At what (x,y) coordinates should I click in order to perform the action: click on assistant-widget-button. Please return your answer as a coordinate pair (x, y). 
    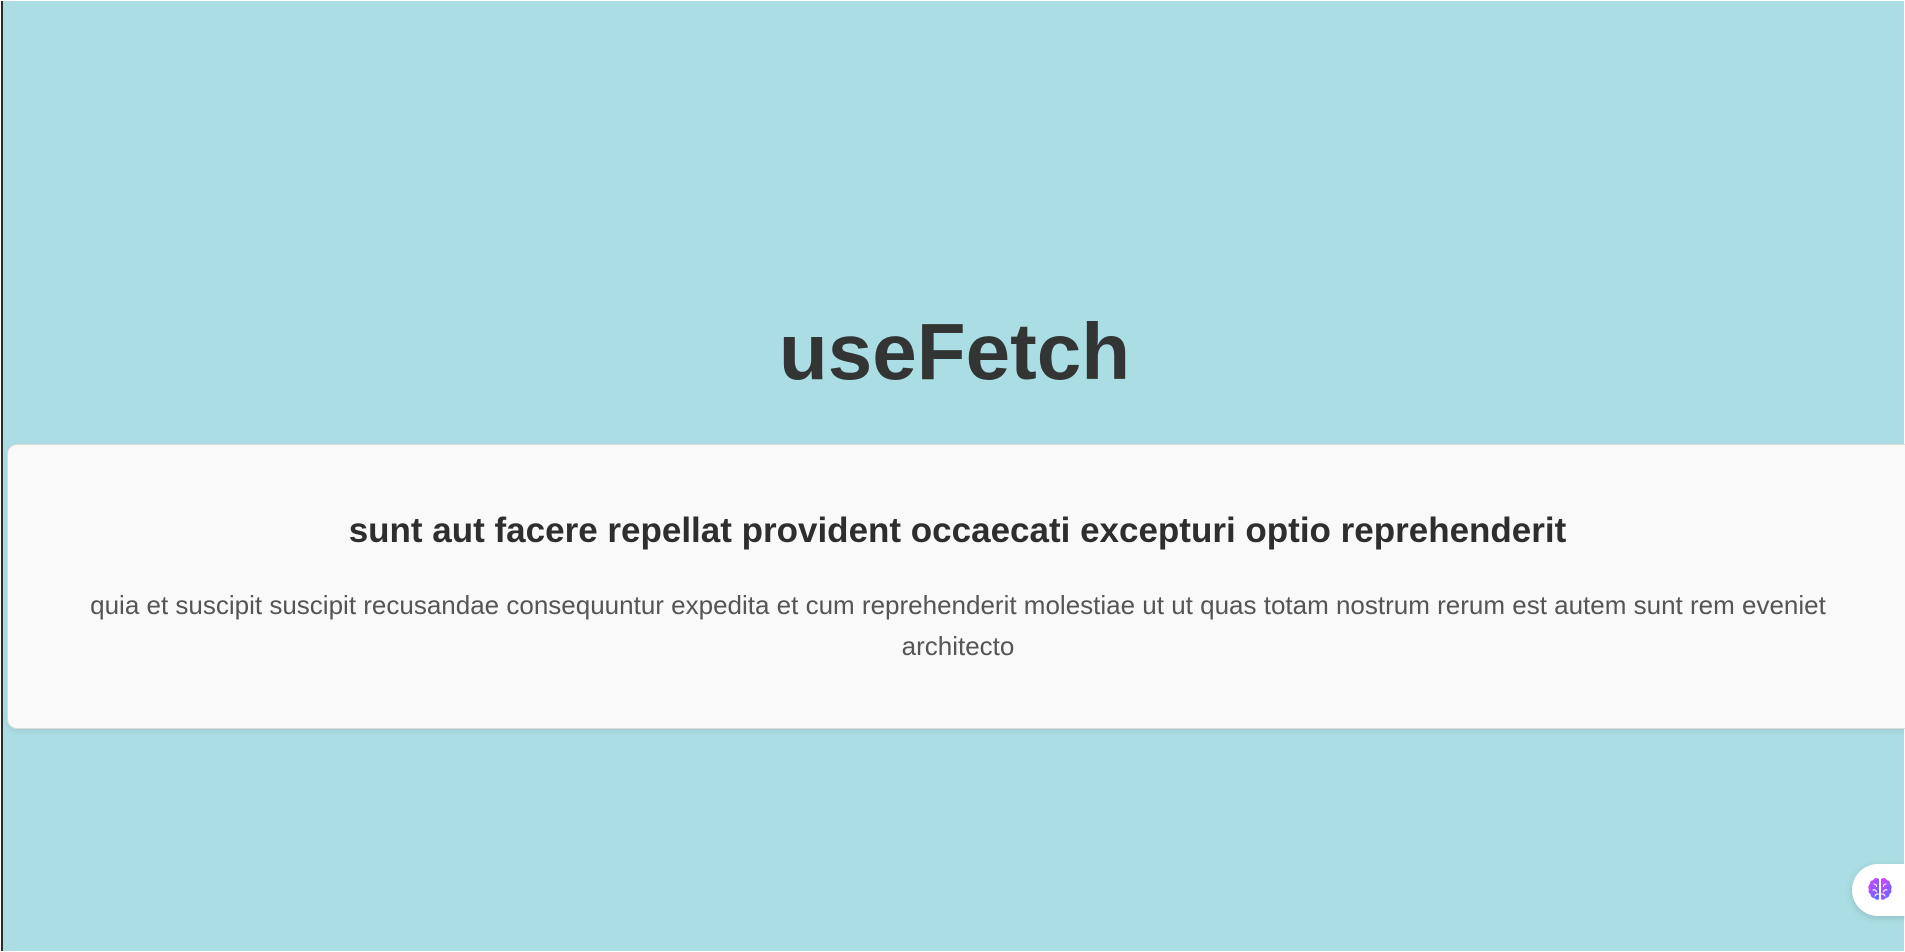
    Looking at the image, I should click on (1878, 890).